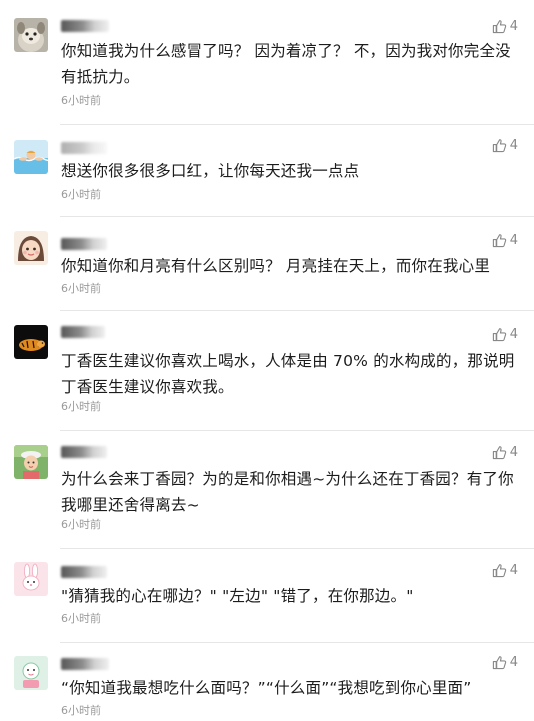  What do you see at coordinates (31, 673) in the screenshot?
I see `cartoon-avatar` at bounding box center [31, 673].